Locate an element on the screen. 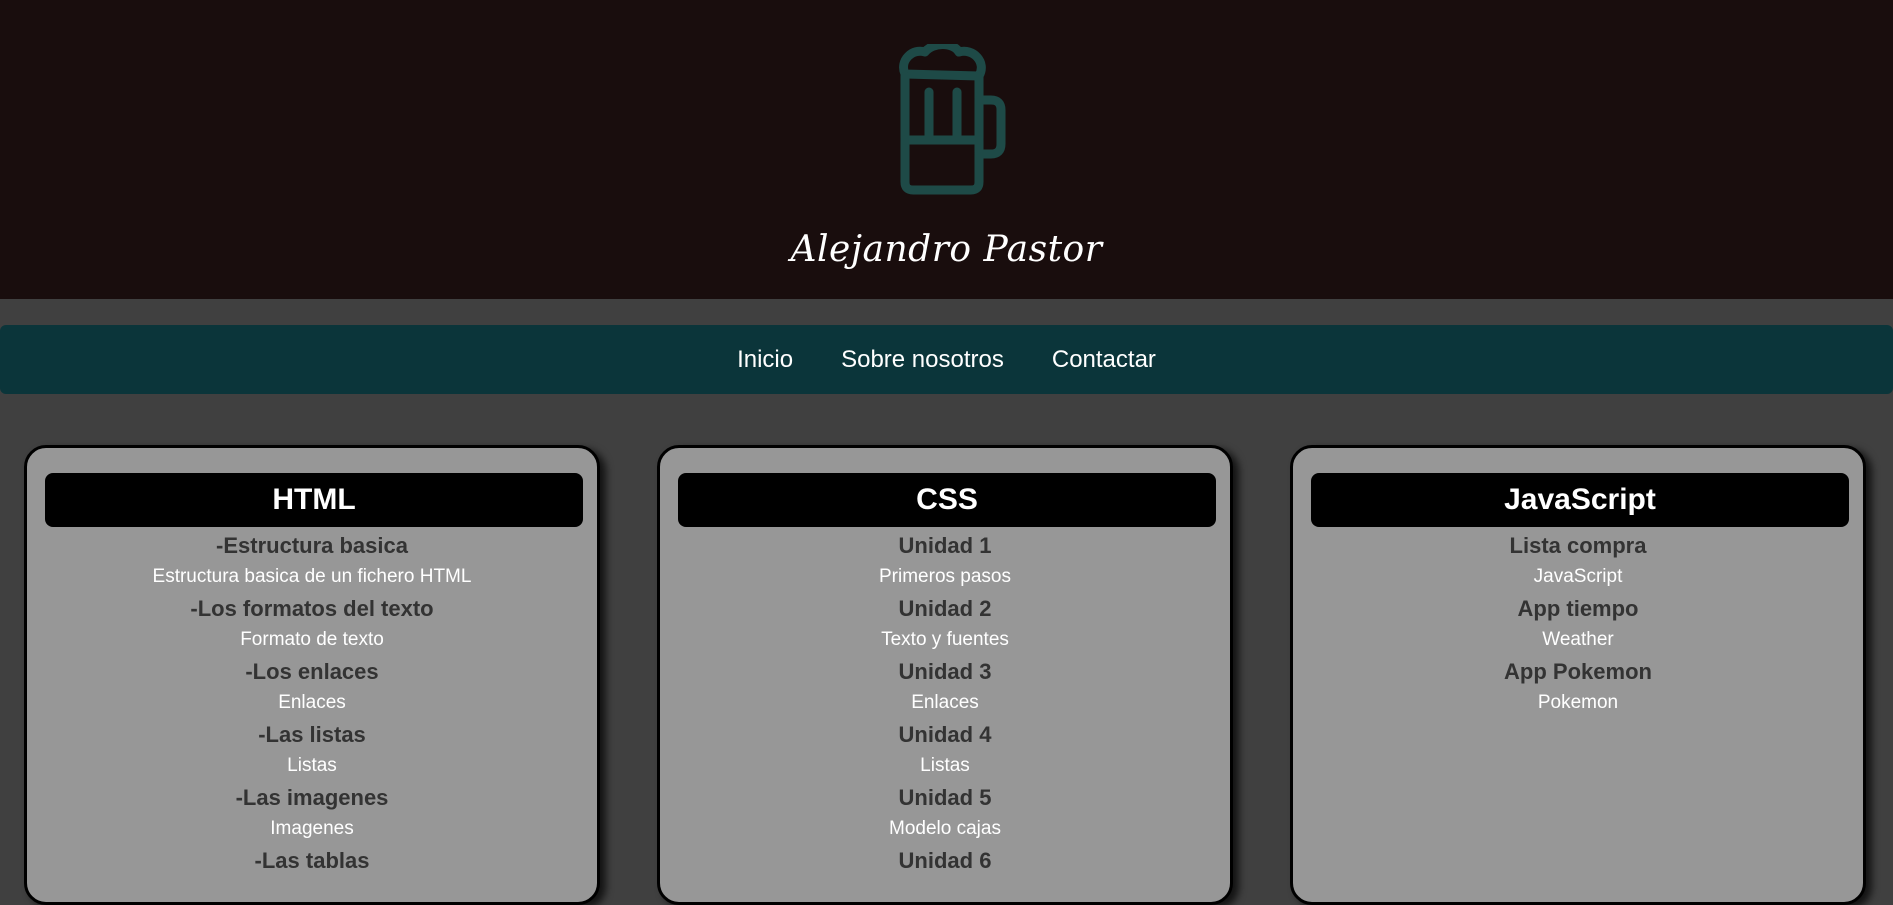 Image resolution: width=1893 pixels, height=905 pixels. item-link: Pokemon is located at coordinates (1578, 703).